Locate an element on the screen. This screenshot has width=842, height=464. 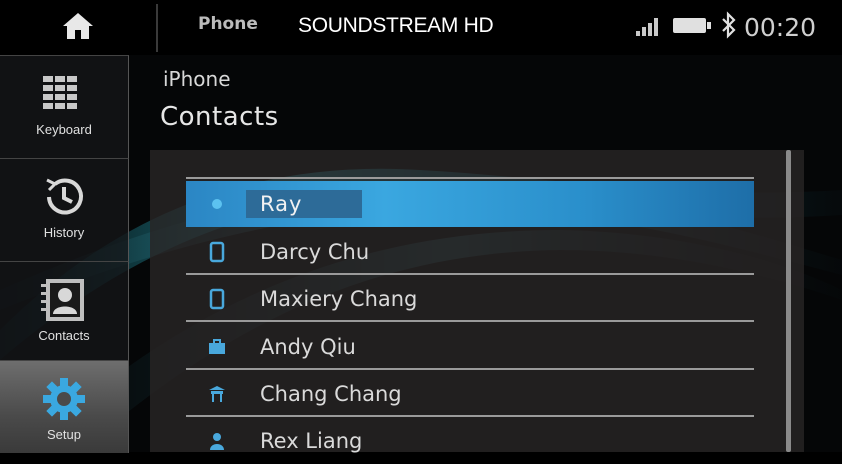
home-icon is located at coordinates (78, 28).